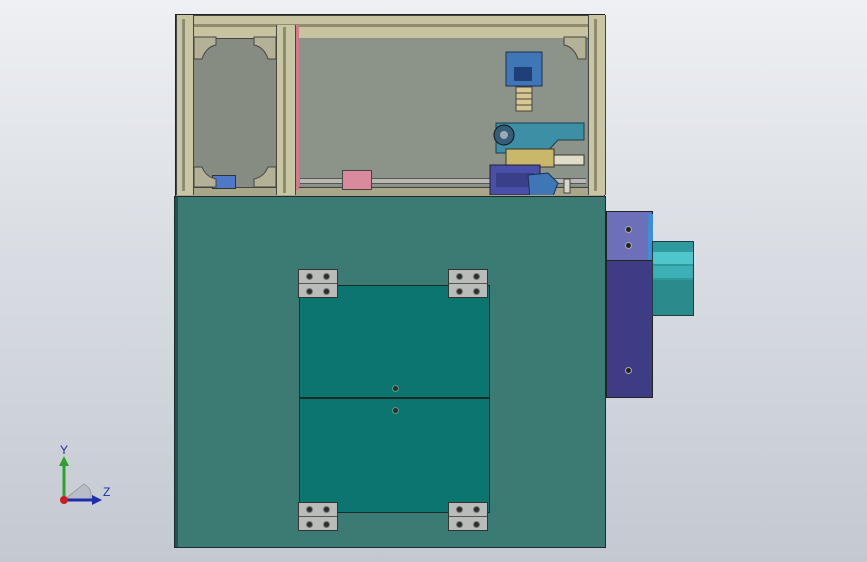 The height and width of the screenshot is (562, 867). I want to click on side-cylinder, so click(673, 278).